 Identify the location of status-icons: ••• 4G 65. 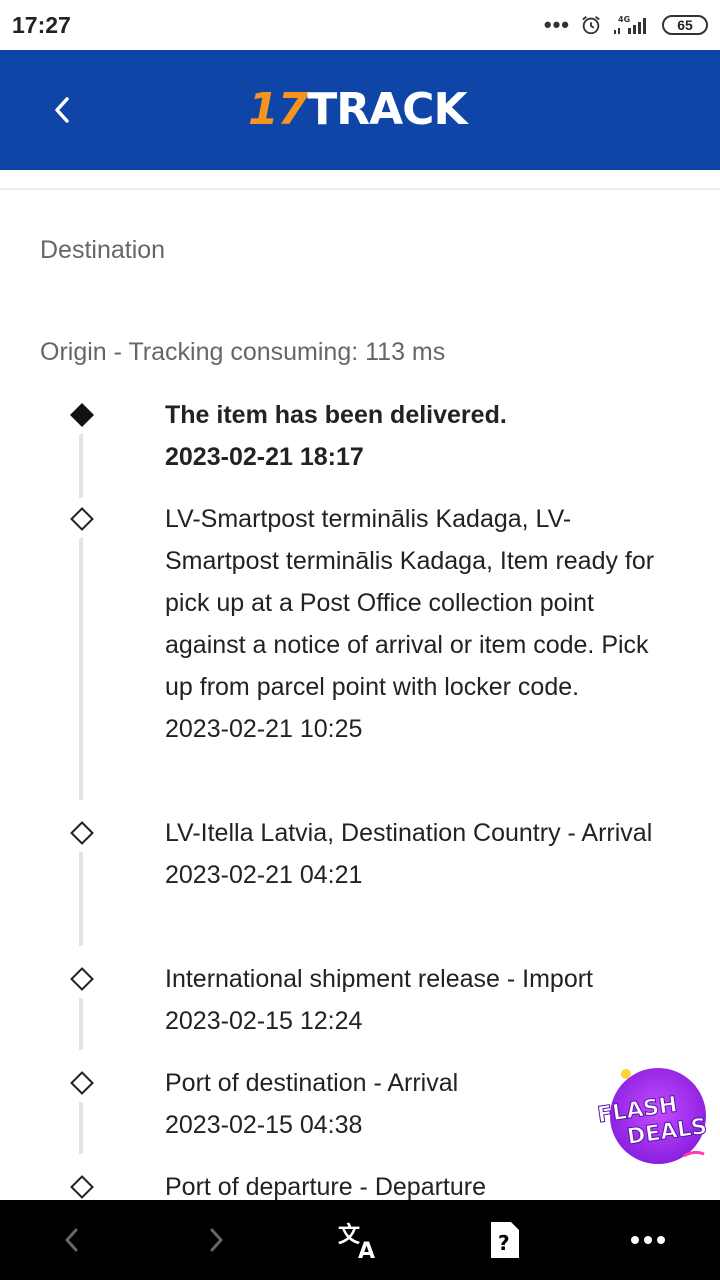
(626, 25).